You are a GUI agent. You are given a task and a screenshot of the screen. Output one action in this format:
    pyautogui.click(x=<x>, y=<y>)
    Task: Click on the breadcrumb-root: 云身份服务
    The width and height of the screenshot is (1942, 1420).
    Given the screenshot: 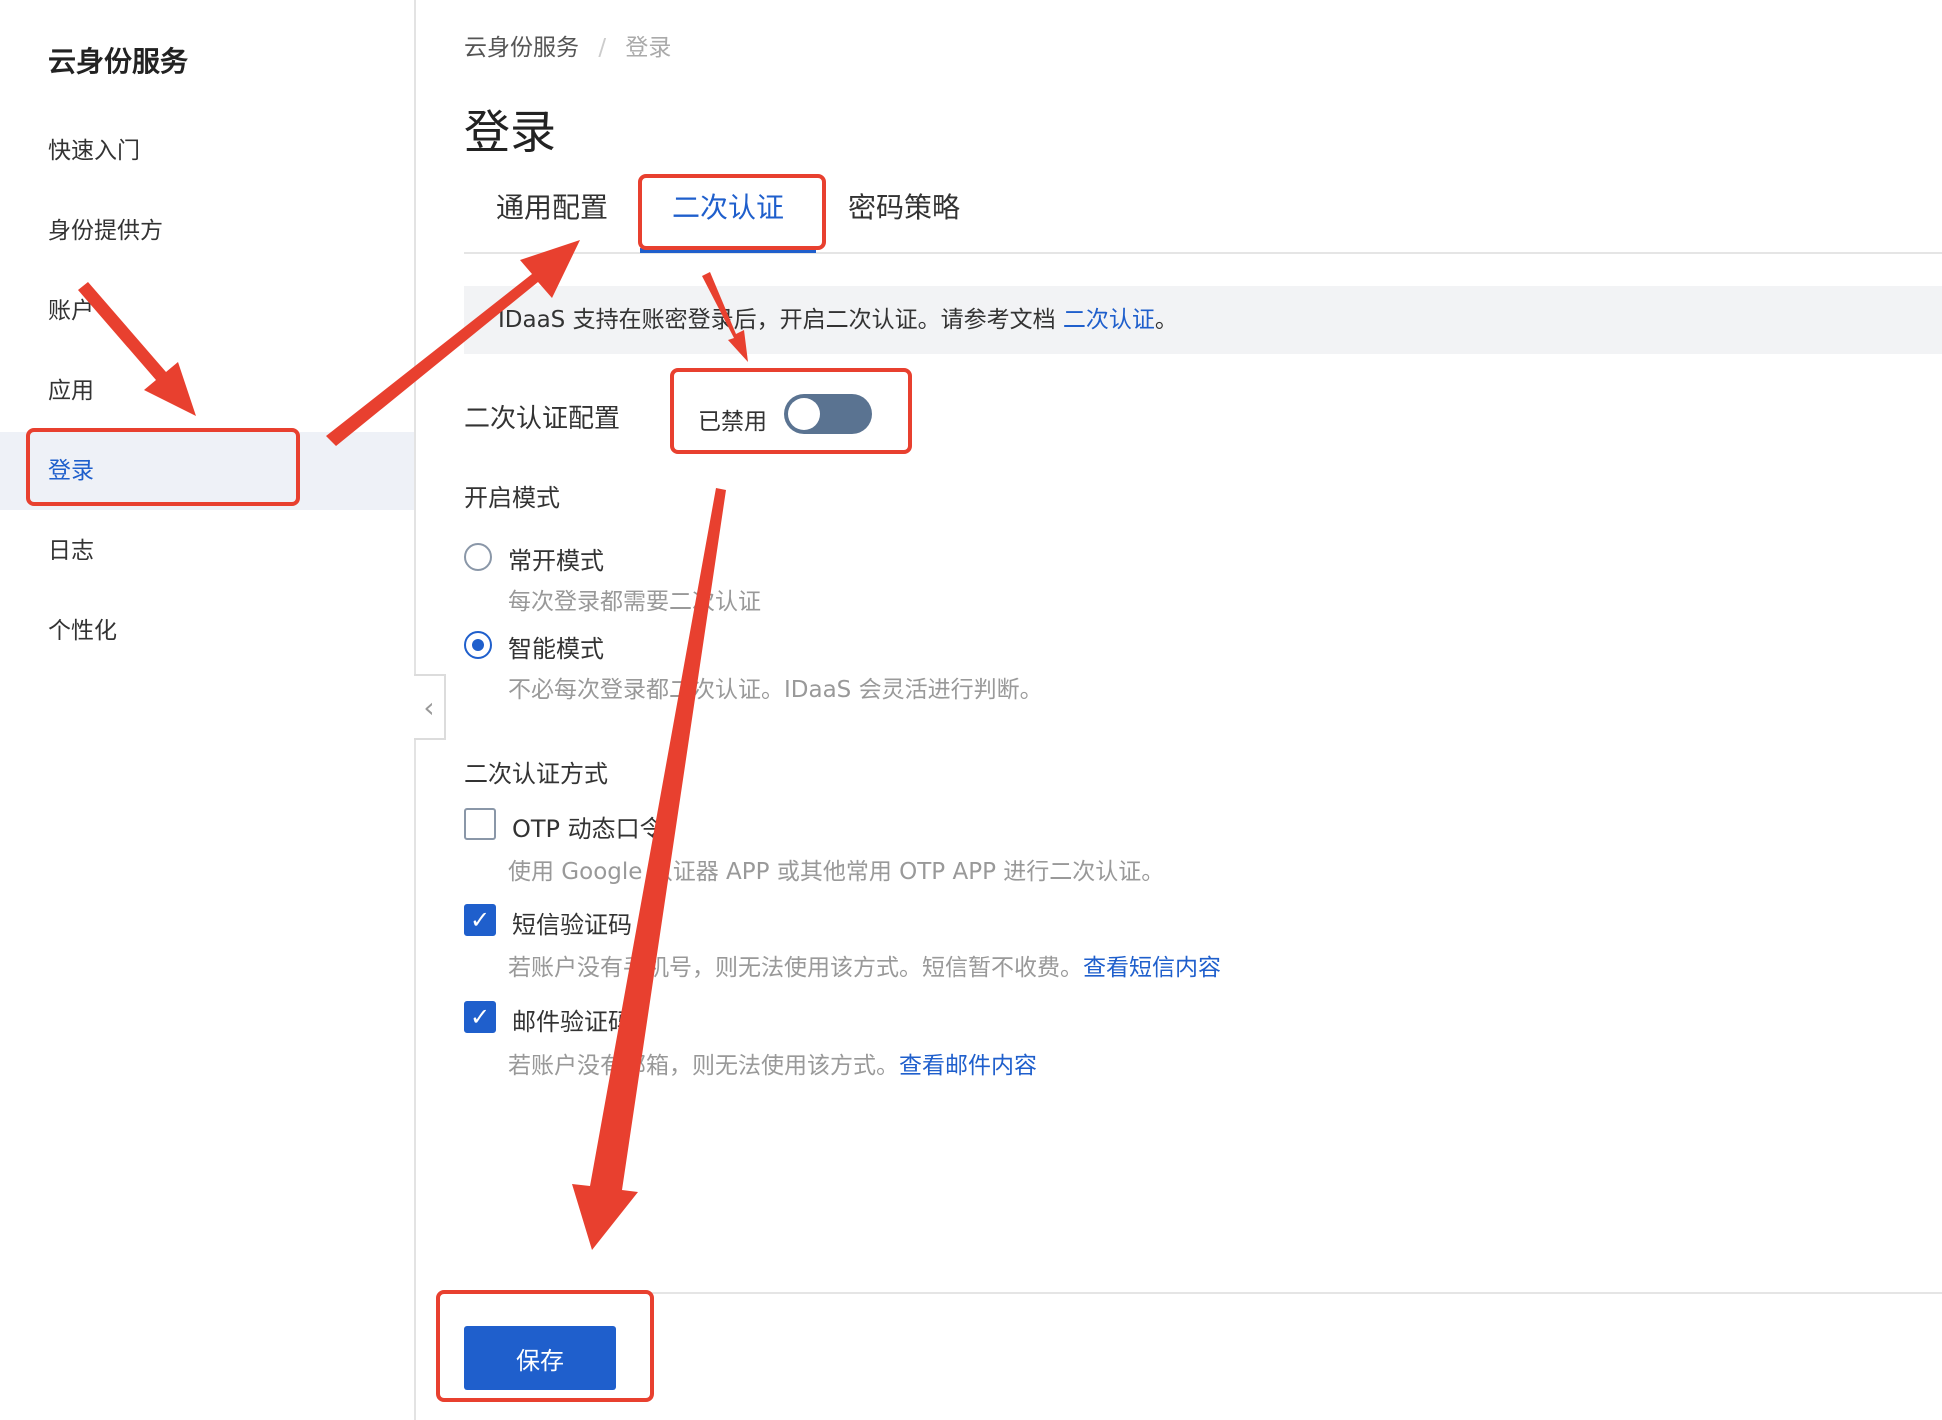 What is the action you would take?
    pyautogui.click(x=521, y=48)
    